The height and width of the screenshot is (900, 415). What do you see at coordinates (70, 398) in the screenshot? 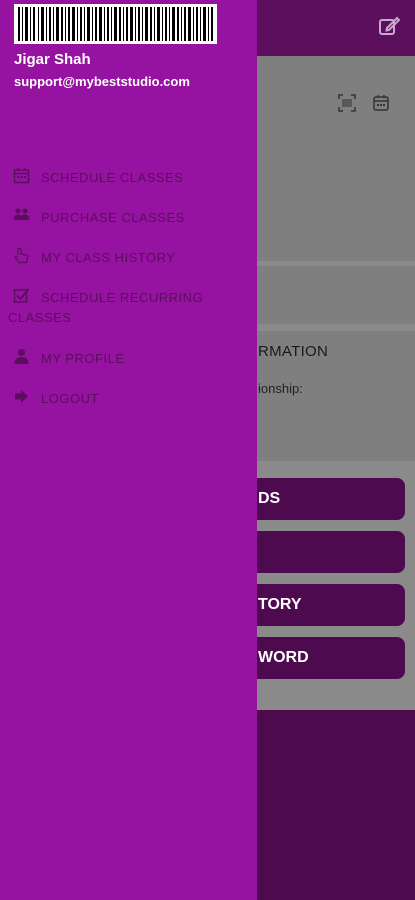
I see `menu-item-label: LOGOUT` at bounding box center [70, 398].